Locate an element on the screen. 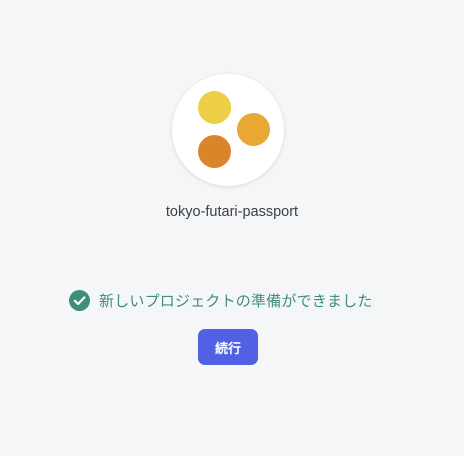 The image size is (464, 456). project-logo is located at coordinates (228, 130).